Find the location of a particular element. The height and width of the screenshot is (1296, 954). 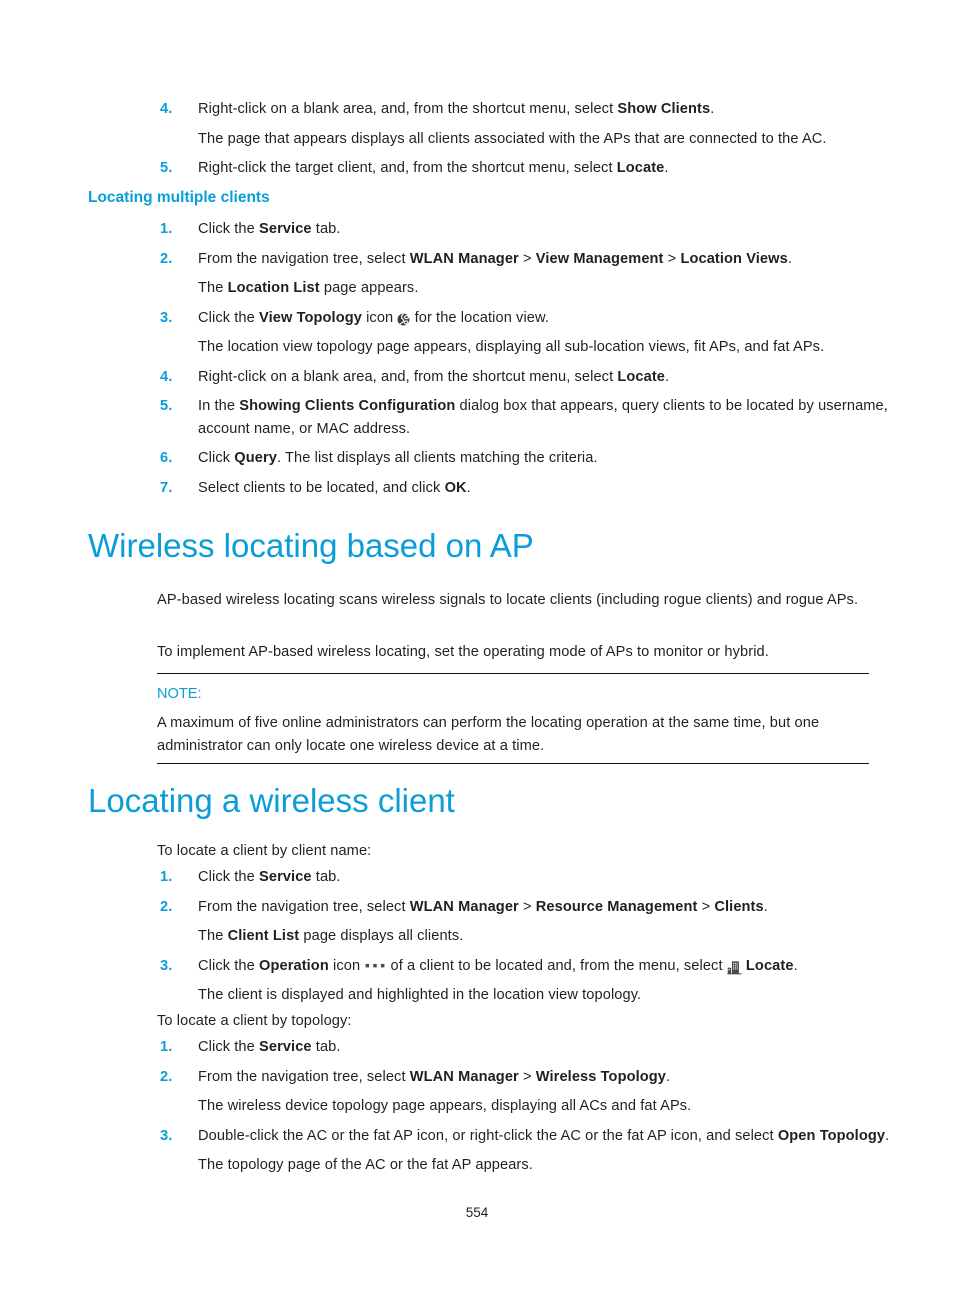

heading-wireless-locating-based-on-ap-wrap: Wireless locating based on AP is located at coordinates (311, 546).